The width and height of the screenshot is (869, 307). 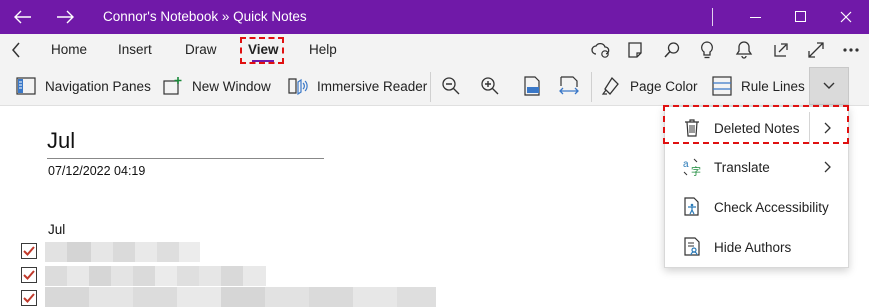 What do you see at coordinates (696, 171) in the screenshot?
I see `svg-text: 字` at bounding box center [696, 171].